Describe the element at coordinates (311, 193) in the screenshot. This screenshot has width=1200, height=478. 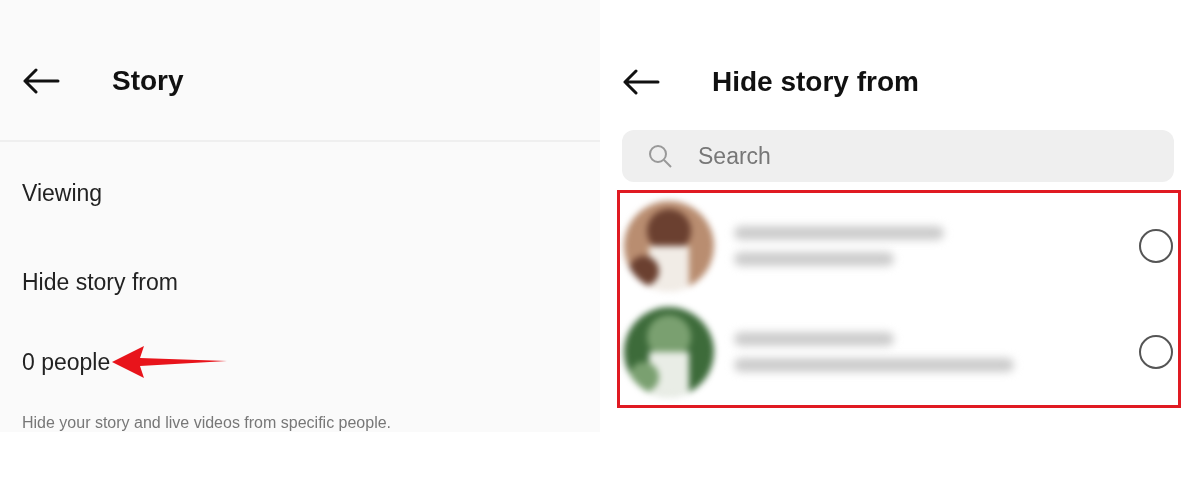
I see `settings-item: Viewing` at that location.